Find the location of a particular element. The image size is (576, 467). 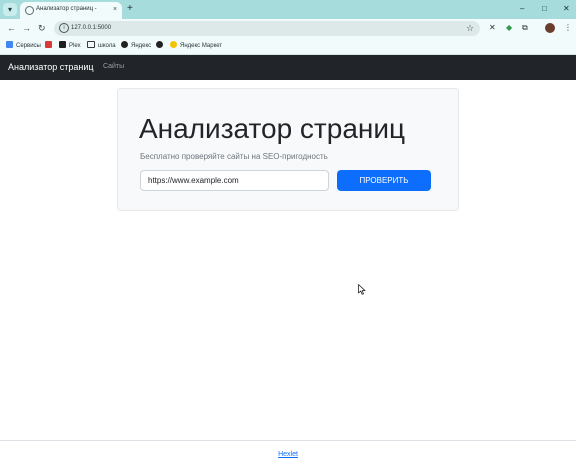

bookmark-media is located at coordinates (50, 46).